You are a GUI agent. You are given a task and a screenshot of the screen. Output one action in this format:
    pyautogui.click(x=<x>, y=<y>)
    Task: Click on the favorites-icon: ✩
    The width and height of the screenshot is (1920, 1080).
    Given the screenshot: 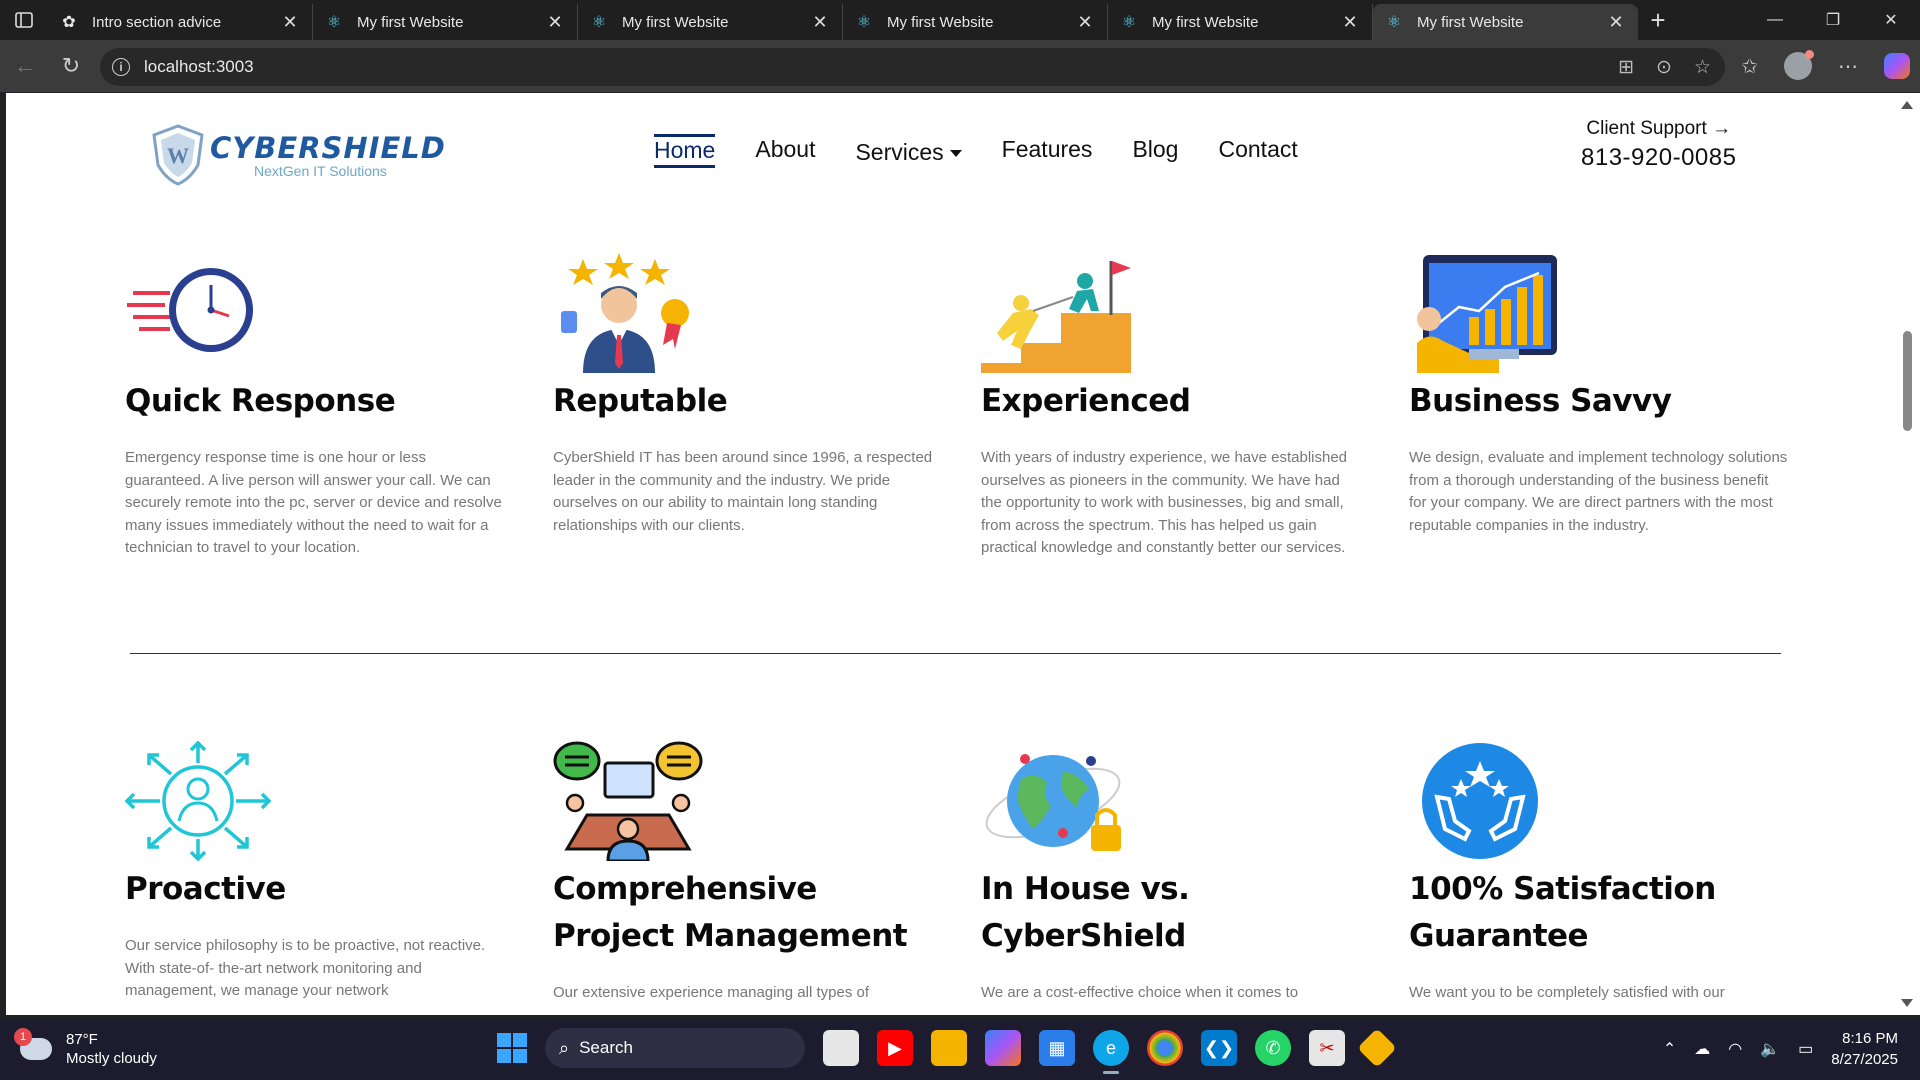 What is the action you would take?
    pyautogui.click(x=1749, y=66)
    